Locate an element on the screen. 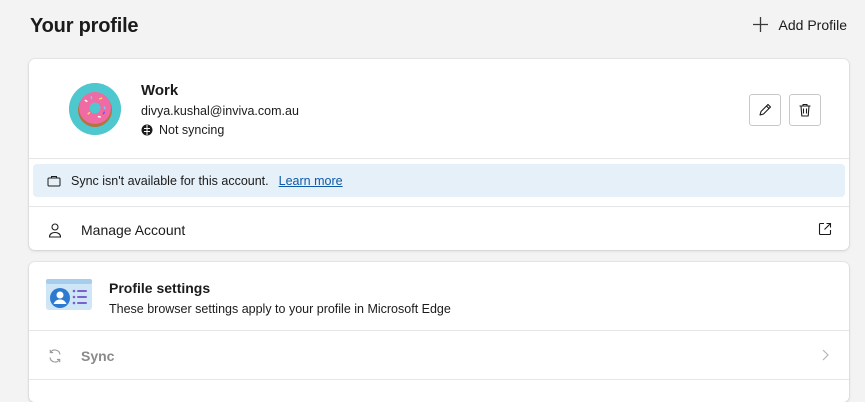  trash-icon is located at coordinates (805, 110).